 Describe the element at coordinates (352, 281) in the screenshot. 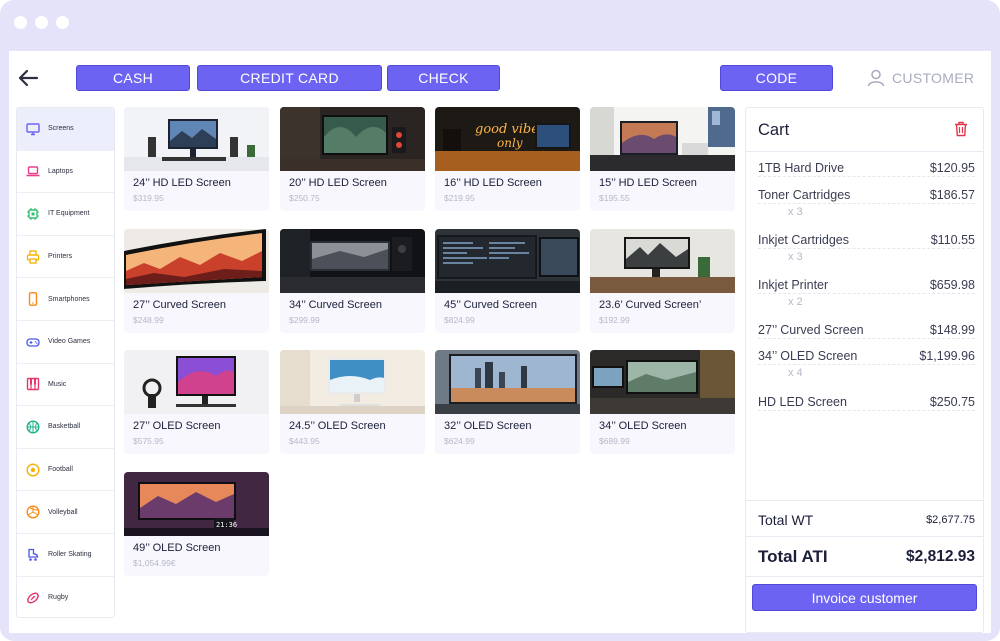

I see `product-card: 34’’ Curved Screen $299.99` at that location.